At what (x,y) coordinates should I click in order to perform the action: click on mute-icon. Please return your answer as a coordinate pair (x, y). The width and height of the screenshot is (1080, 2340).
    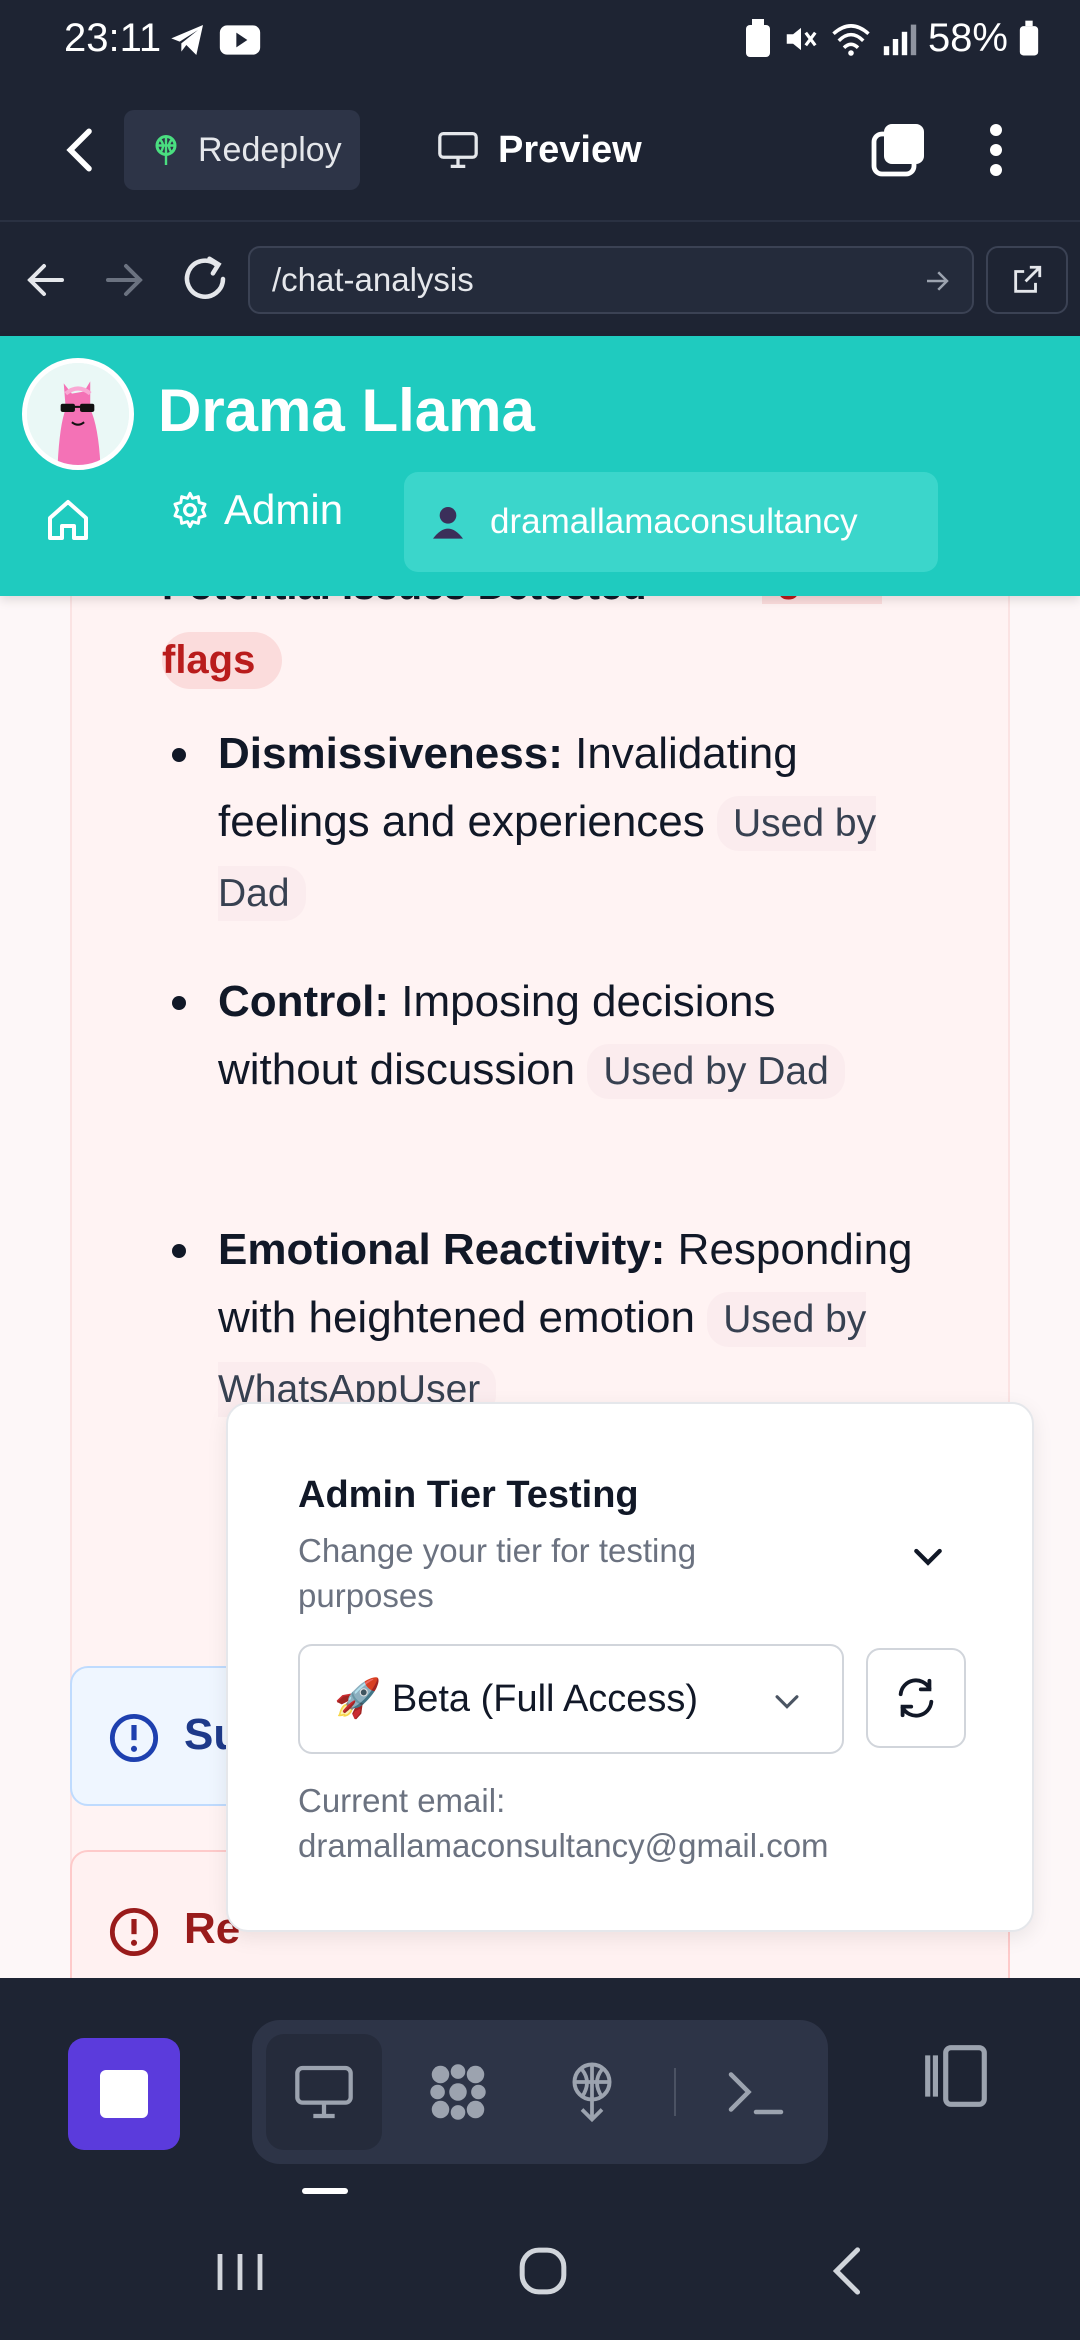
    Looking at the image, I should click on (801, 38).